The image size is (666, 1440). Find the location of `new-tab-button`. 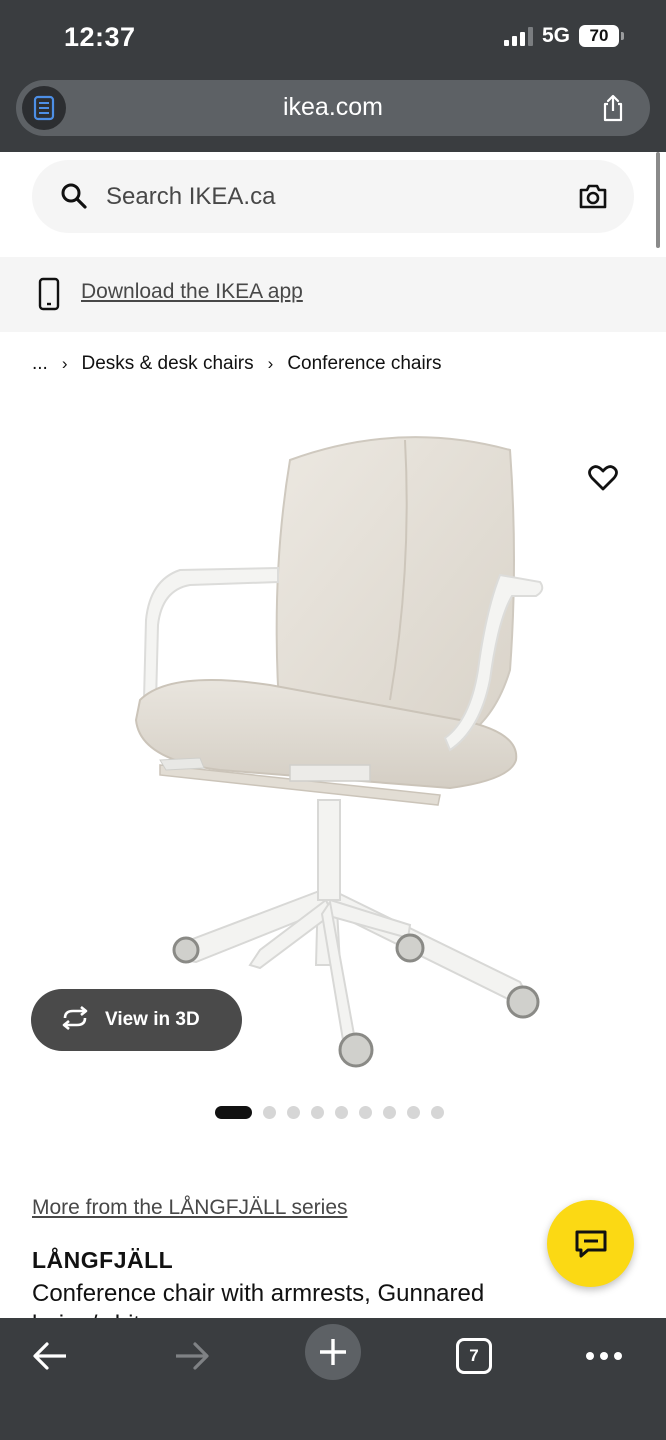

new-tab-button is located at coordinates (333, 1352).